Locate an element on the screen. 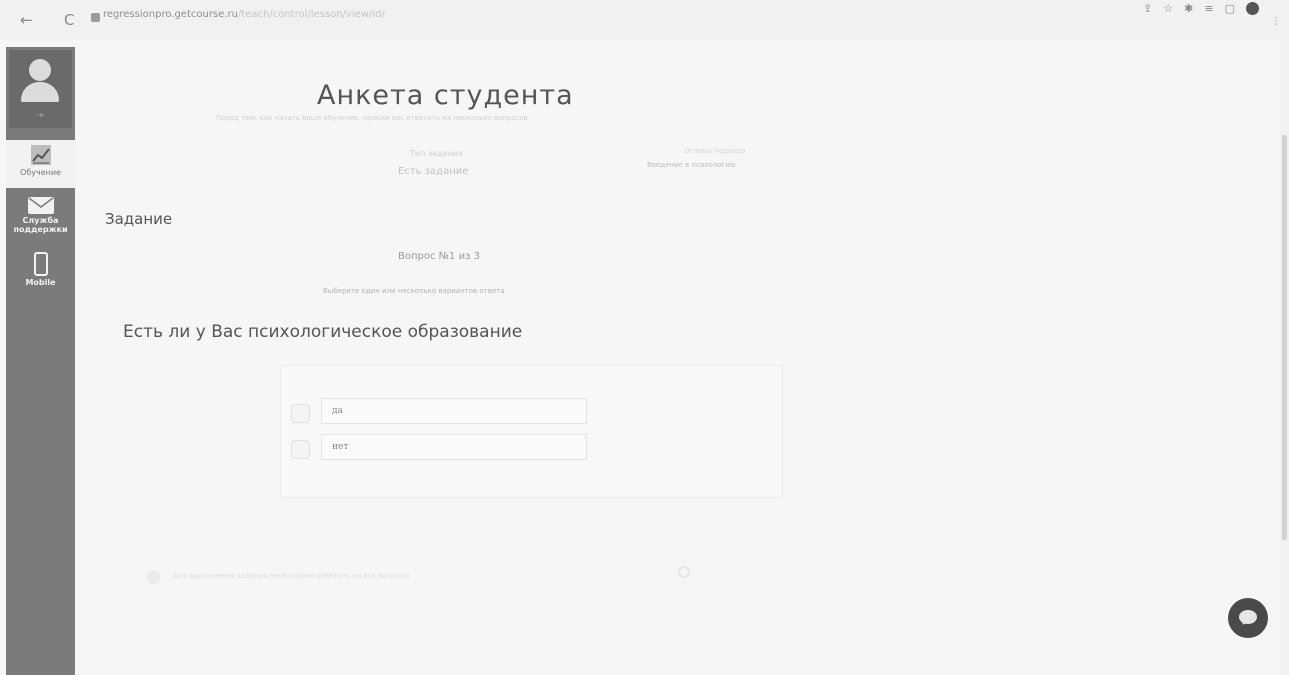 This screenshot has width=1289, height=675. scrollbar-thumb is located at coordinates (1284, 337).